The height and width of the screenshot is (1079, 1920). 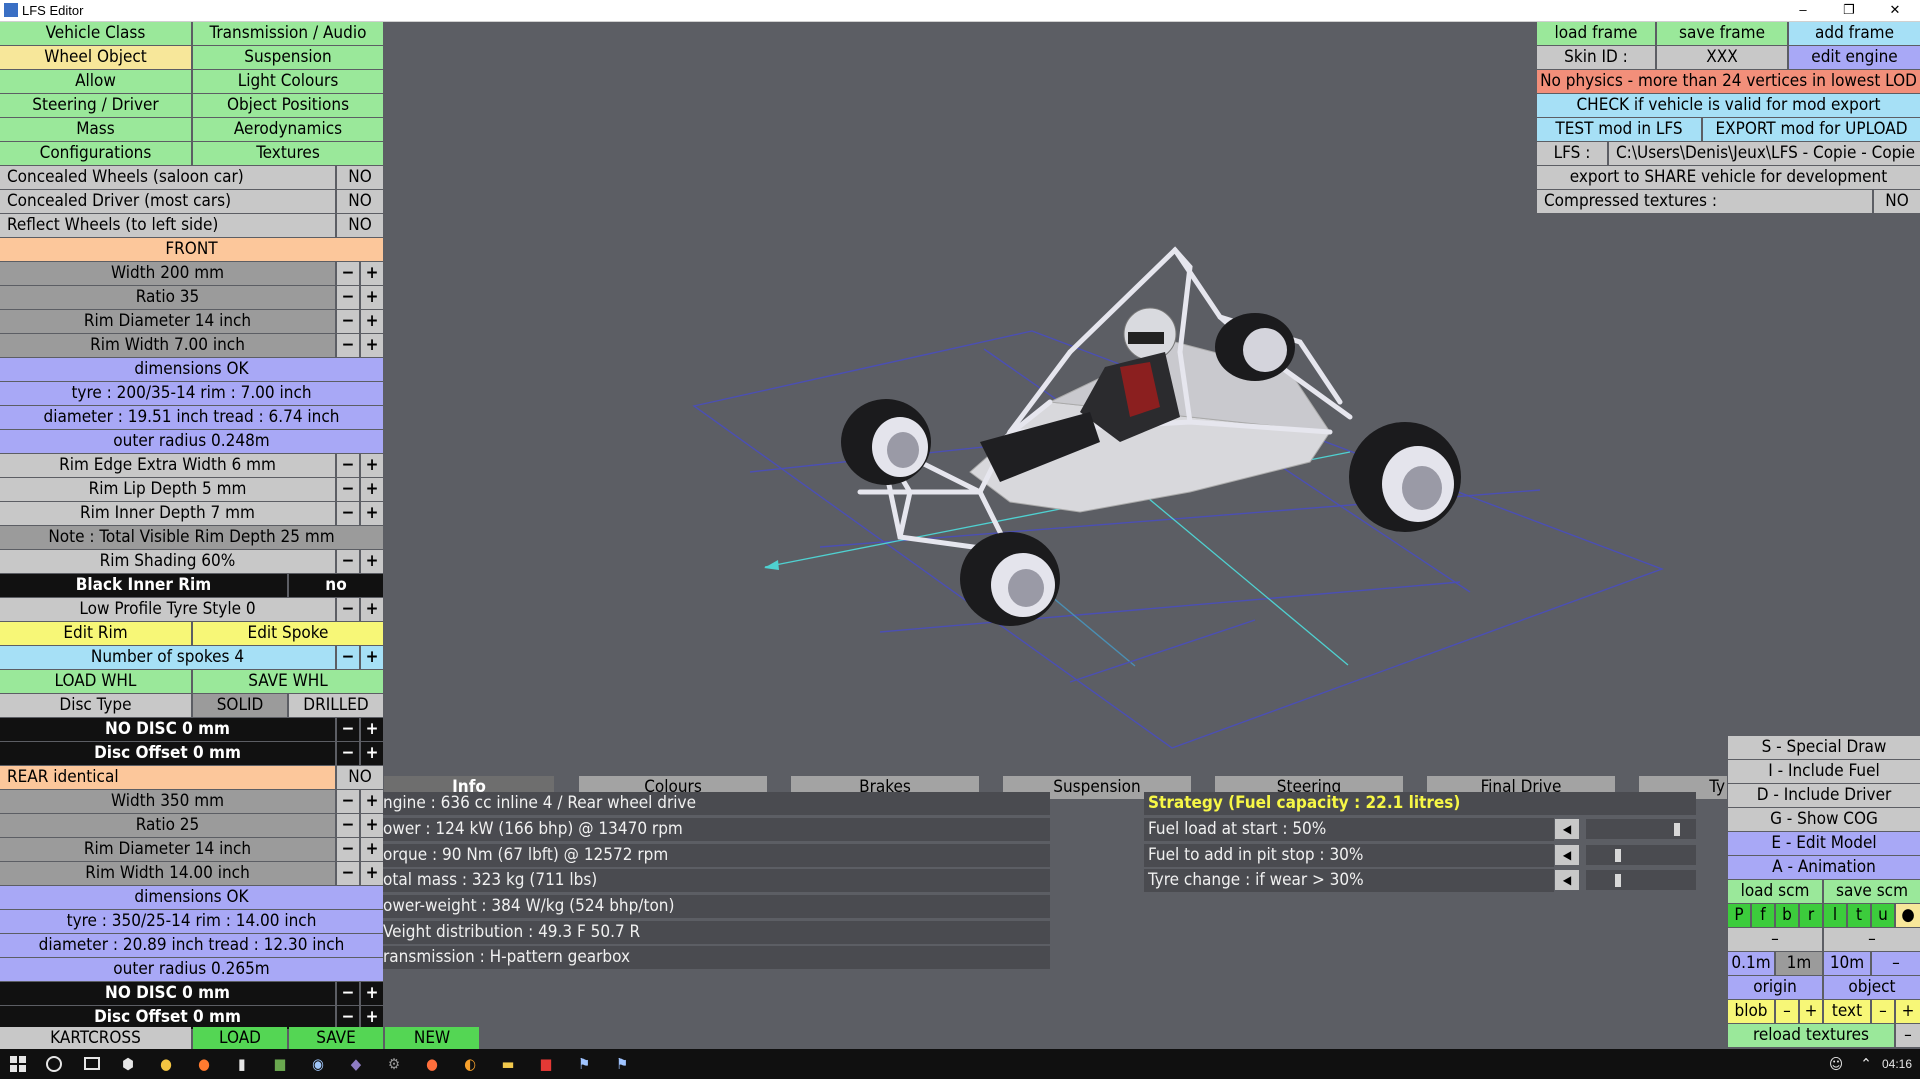 What do you see at coordinates (348, 321) in the screenshot?
I see `front-rim-diameter-minus-button: −` at bounding box center [348, 321].